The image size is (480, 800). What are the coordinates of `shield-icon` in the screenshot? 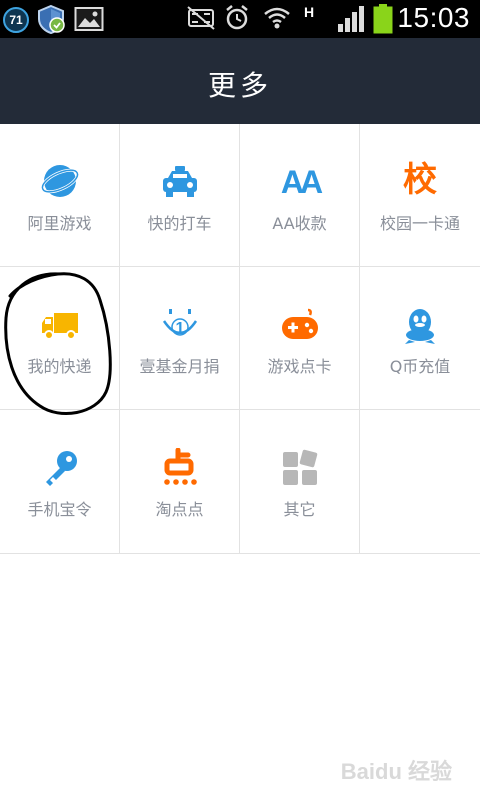 It's located at (51, 21).